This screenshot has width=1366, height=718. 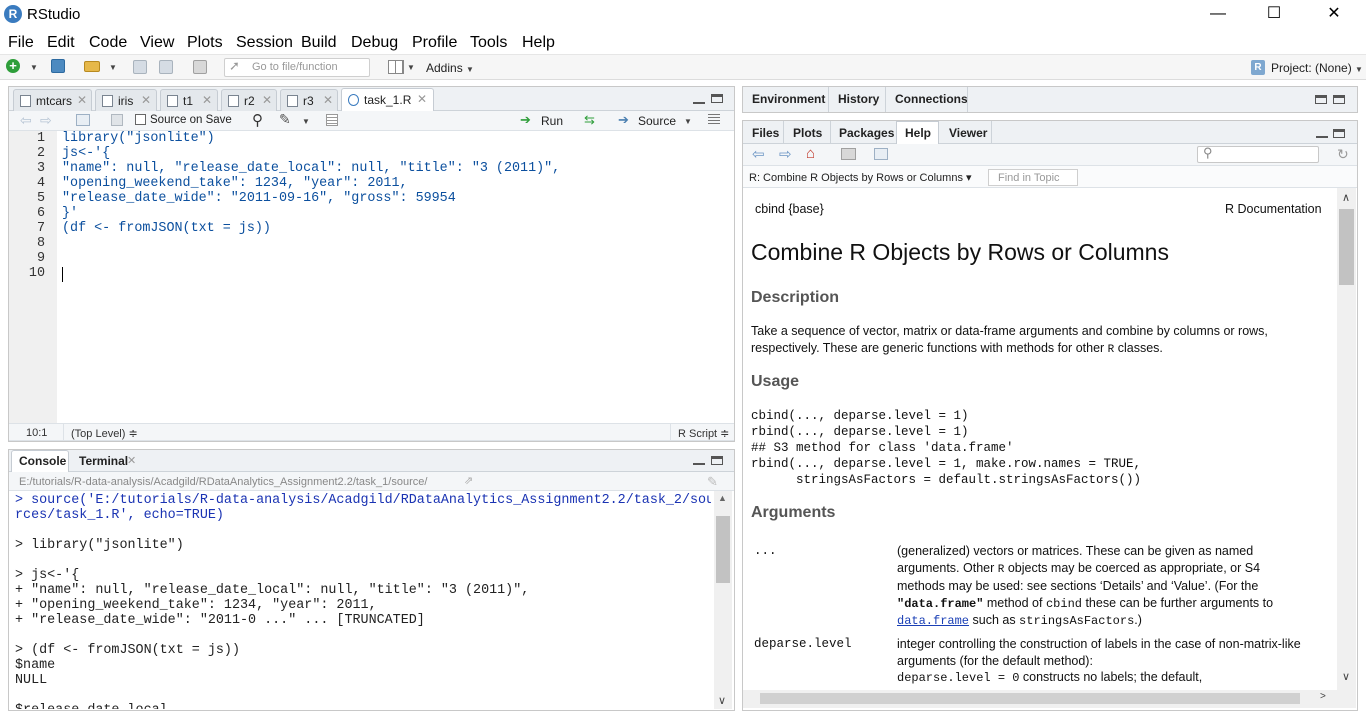 What do you see at coordinates (387, 99) in the screenshot?
I see `tab-task-1-r: task_1.R ✕` at bounding box center [387, 99].